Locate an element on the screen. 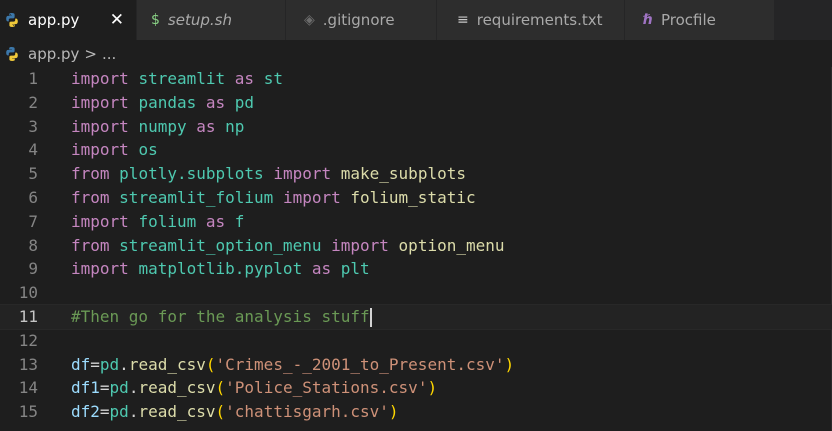 The width and height of the screenshot is (832, 431). python-icon is located at coordinates (12, 20).